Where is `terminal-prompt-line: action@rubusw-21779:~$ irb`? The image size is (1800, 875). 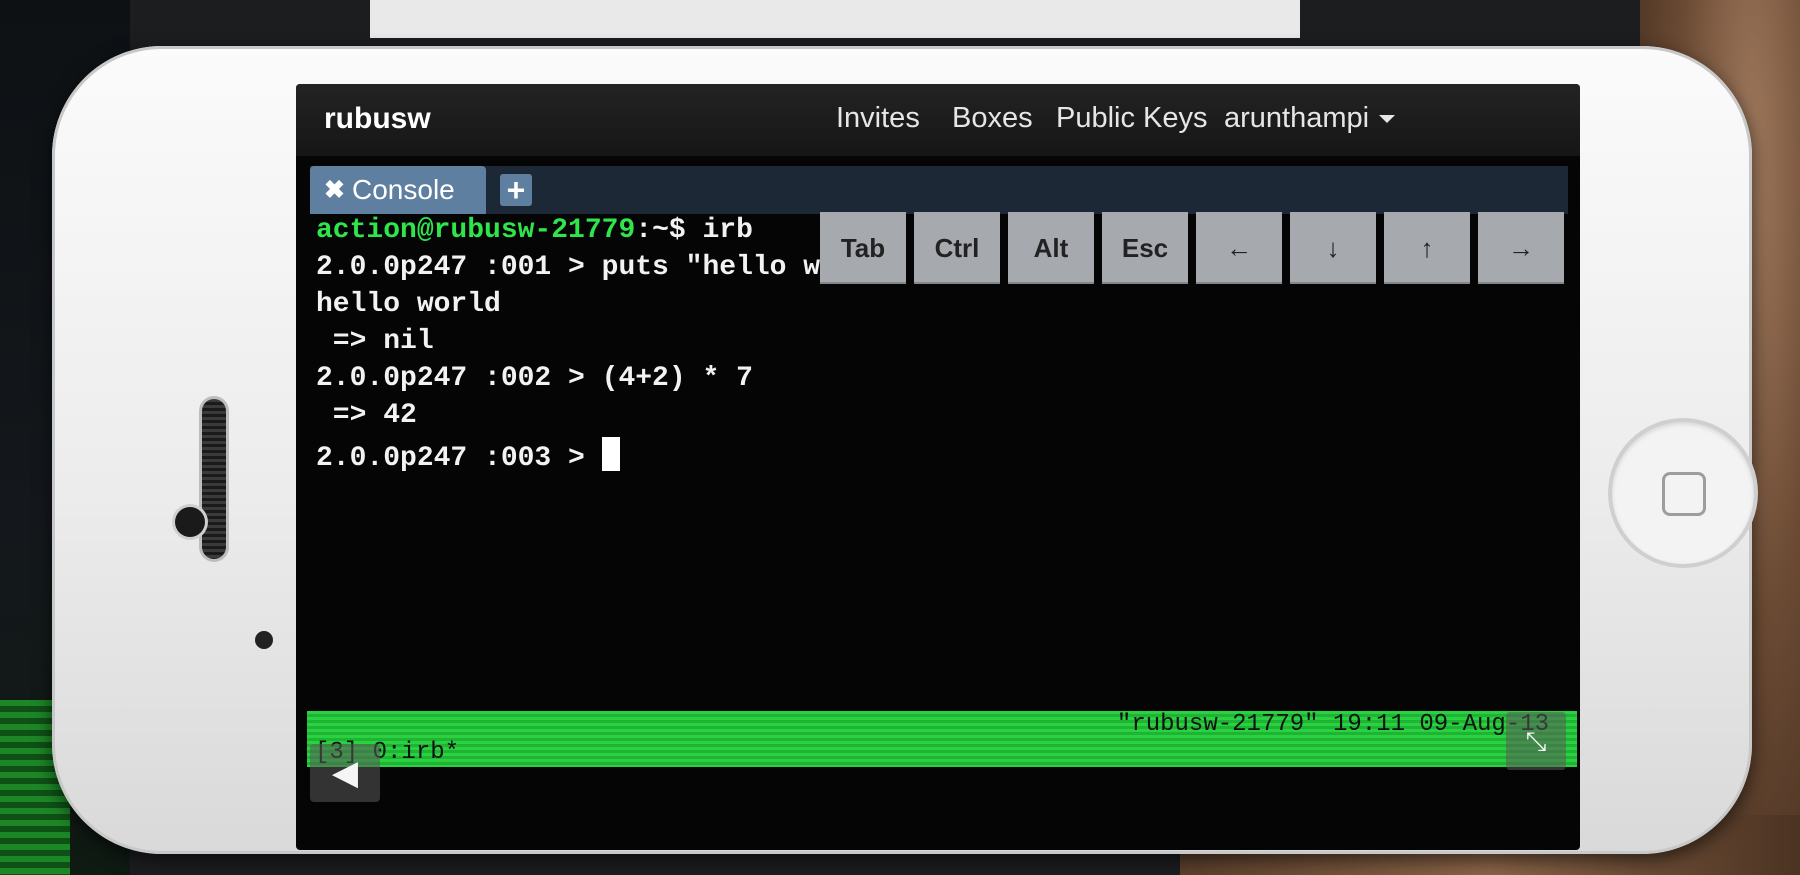 terminal-prompt-line: action@rubusw-21779:~$ irb is located at coordinates (534, 230).